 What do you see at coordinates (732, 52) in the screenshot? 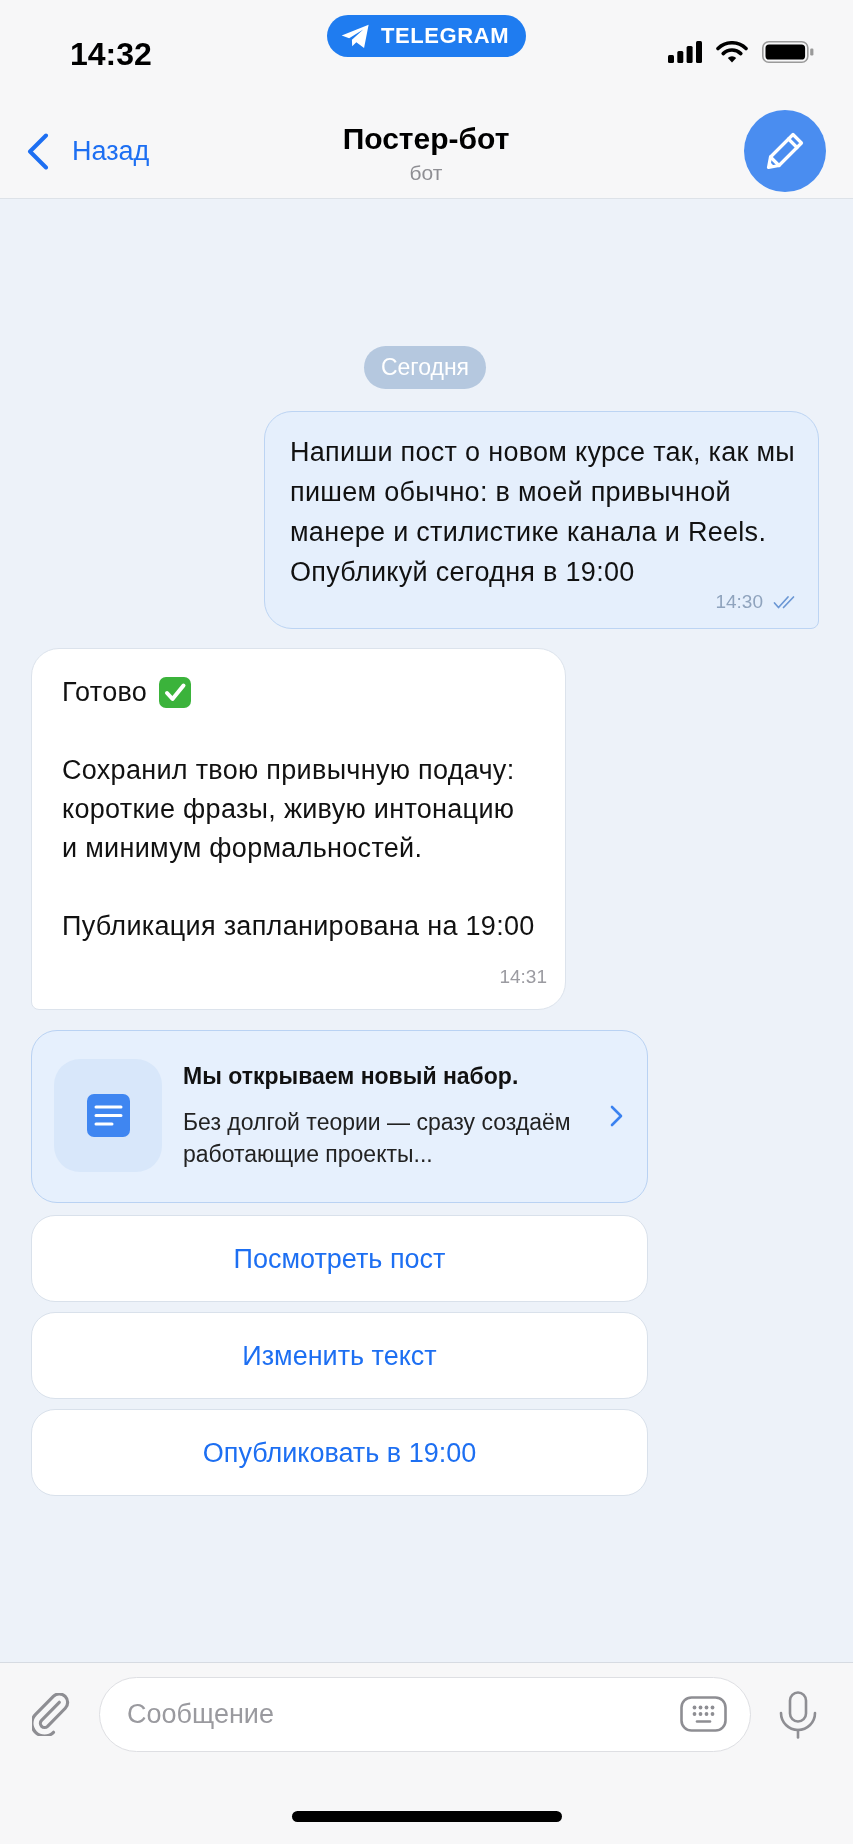
I see `wifi-icon` at bounding box center [732, 52].